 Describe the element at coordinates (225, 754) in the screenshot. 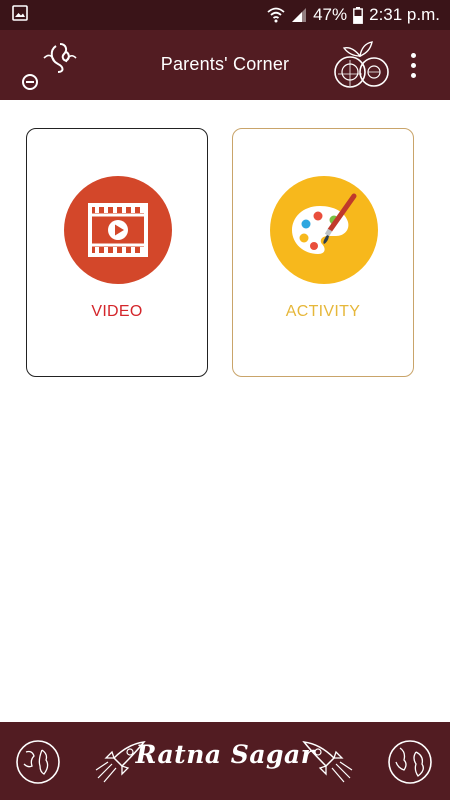

I see `footer-brand: Ratna Sagar` at that location.